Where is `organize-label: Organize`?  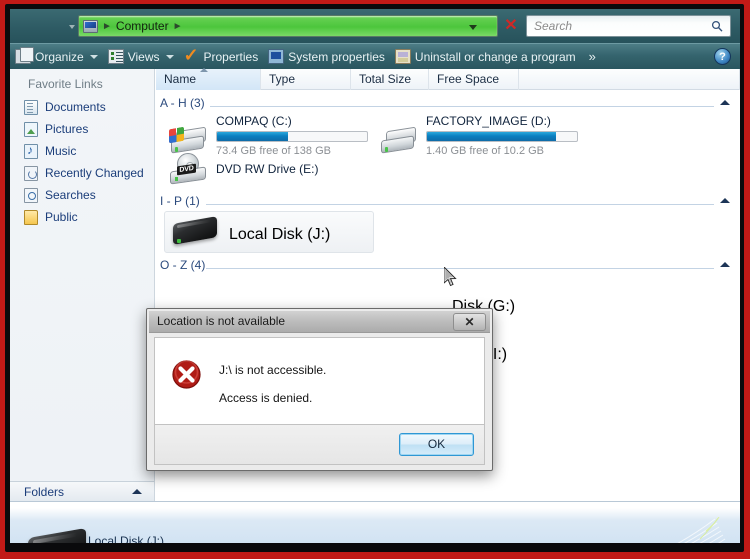 organize-label: Organize is located at coordinates (59, 56).